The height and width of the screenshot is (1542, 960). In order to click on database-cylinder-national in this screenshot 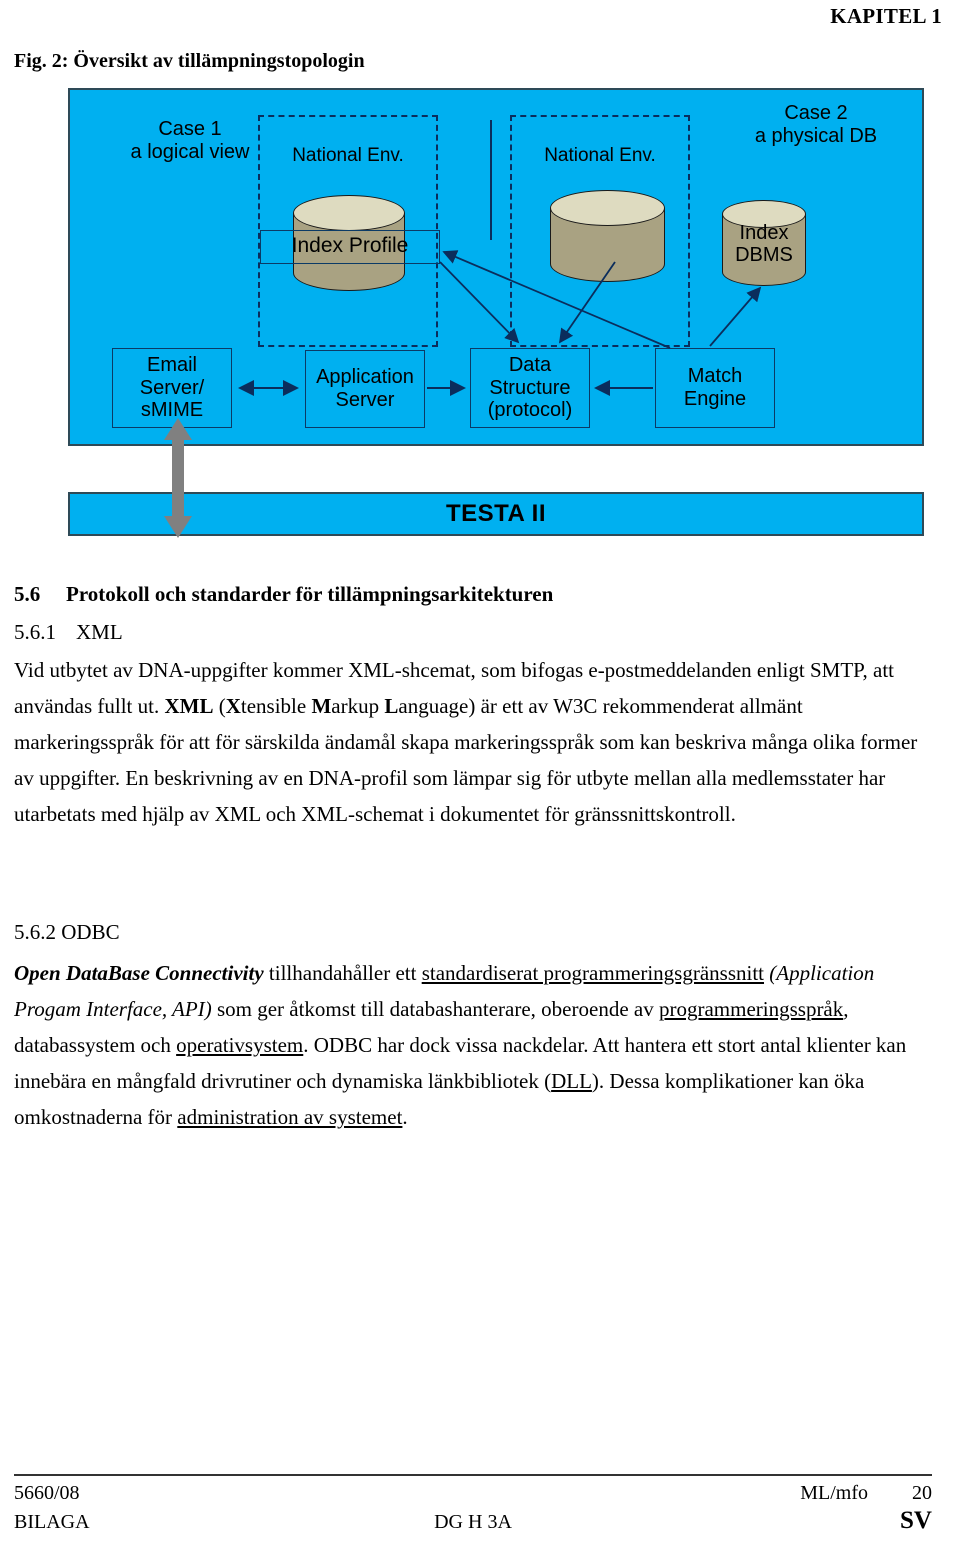, I will do `click(607, 236)`.